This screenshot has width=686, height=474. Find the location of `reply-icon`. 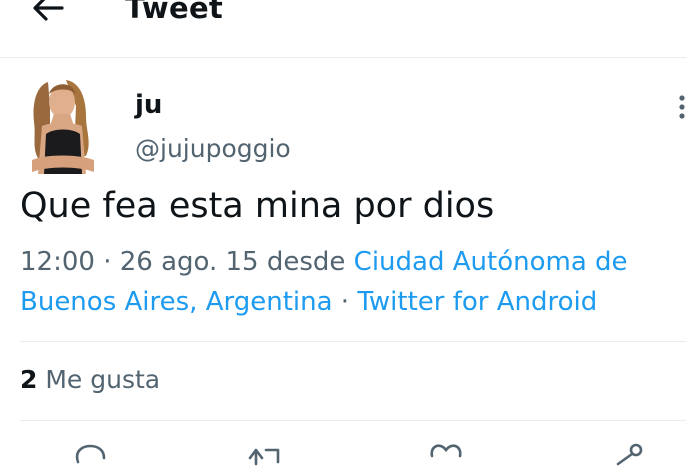

reply-icon is located at coordinates (90, 454).